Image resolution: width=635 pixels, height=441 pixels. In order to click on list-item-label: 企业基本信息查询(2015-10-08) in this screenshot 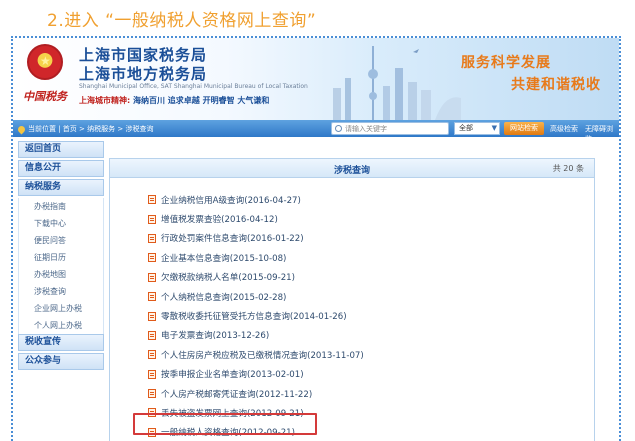, I will do `click(223, 258)`.